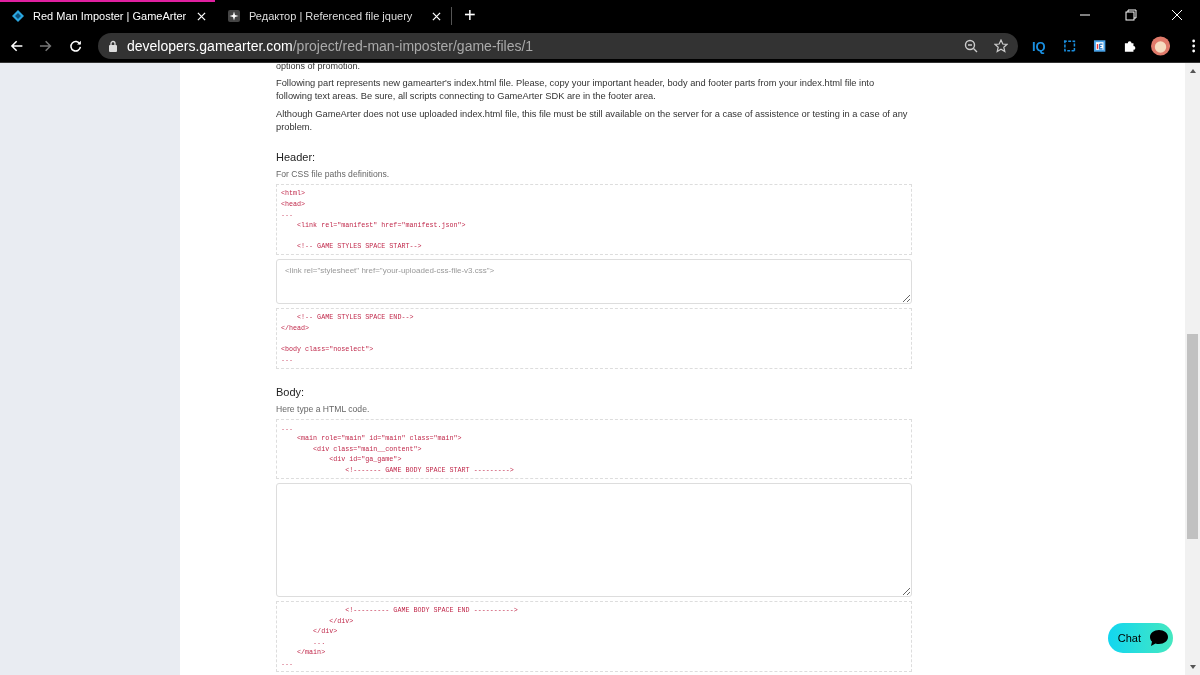  I want to click on tab-title: Редактор | Referenced file jquery, so click(331, 16).